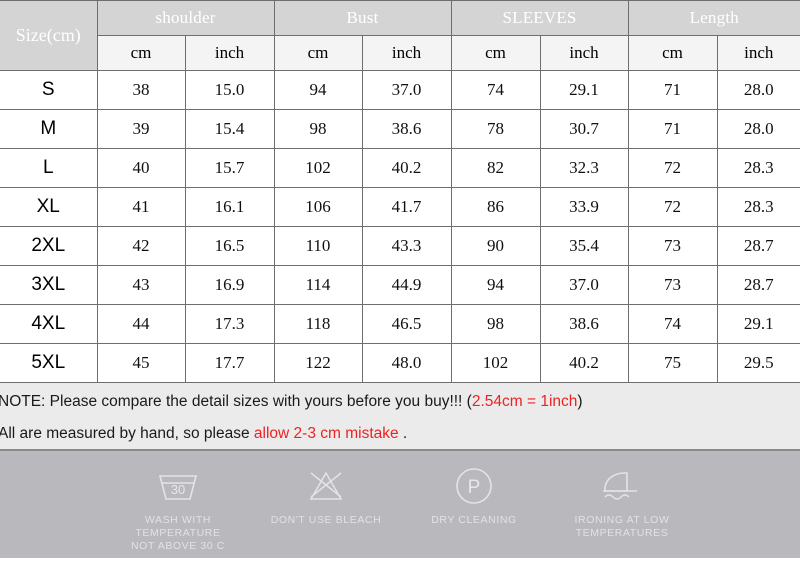 This screenshot has height=570, width=800. I want to click on row-size-label: L, so click(49, 168).